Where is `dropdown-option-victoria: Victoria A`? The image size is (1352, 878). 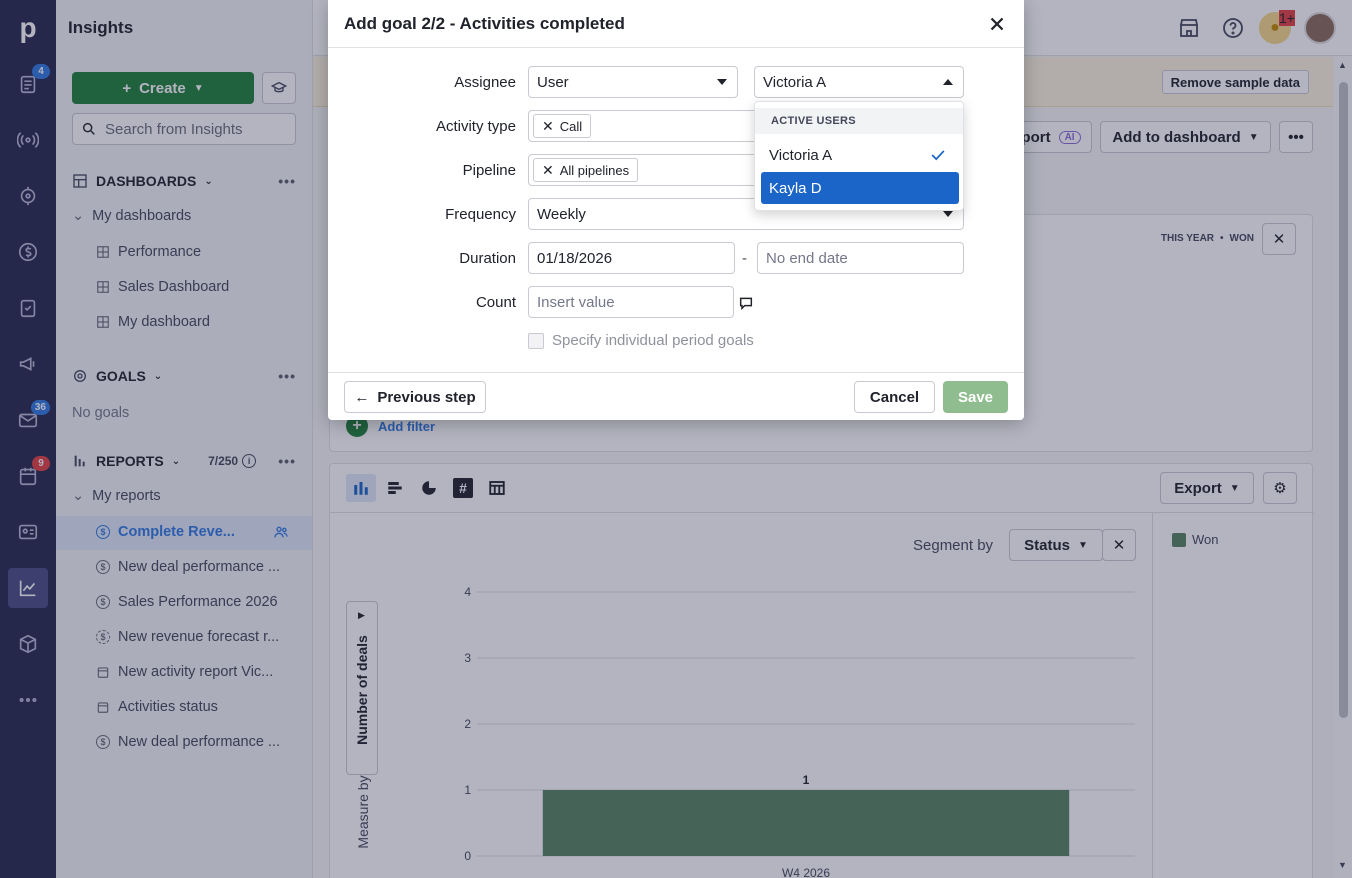 dropdown-option-victoria: Victoria A is located at coordinates (860, 155).